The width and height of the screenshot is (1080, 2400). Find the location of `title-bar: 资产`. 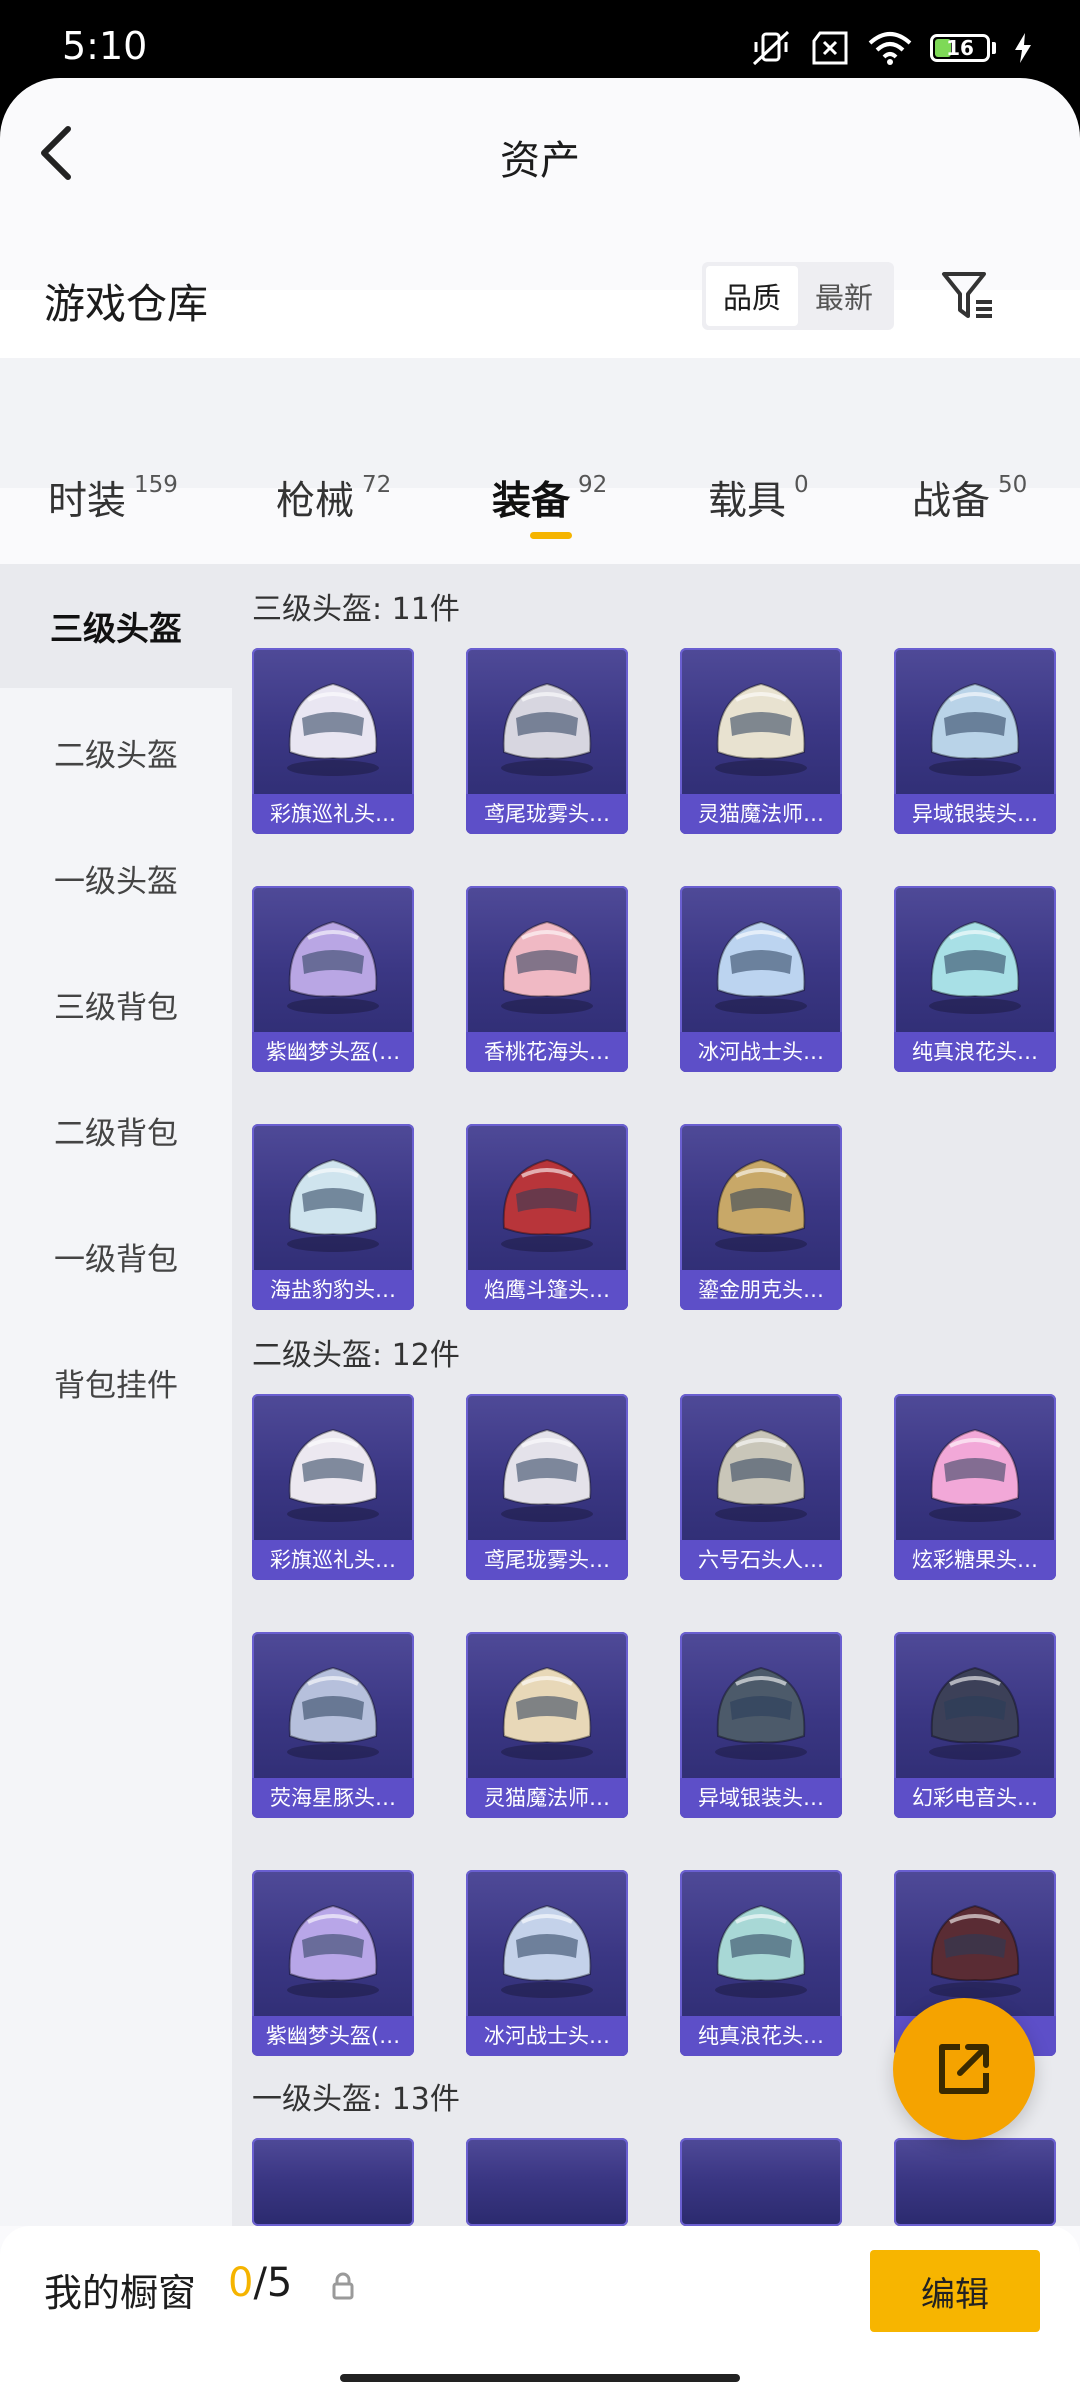

title-bar: 资产 is located at coordinates (540, 153).